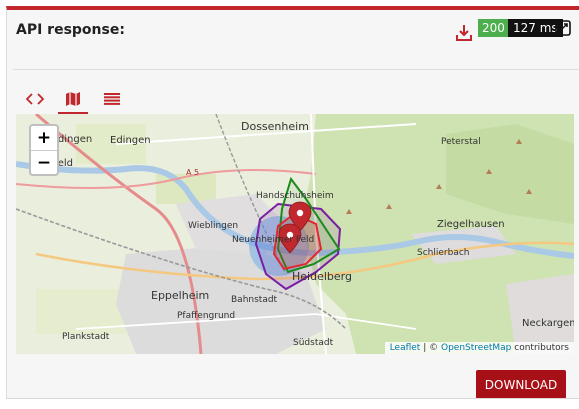 The height and width of the screenshot is (409, 579). Describe the element at coordinates (493, 28) in the screenshot. I see `status-badge: 200` at that location.